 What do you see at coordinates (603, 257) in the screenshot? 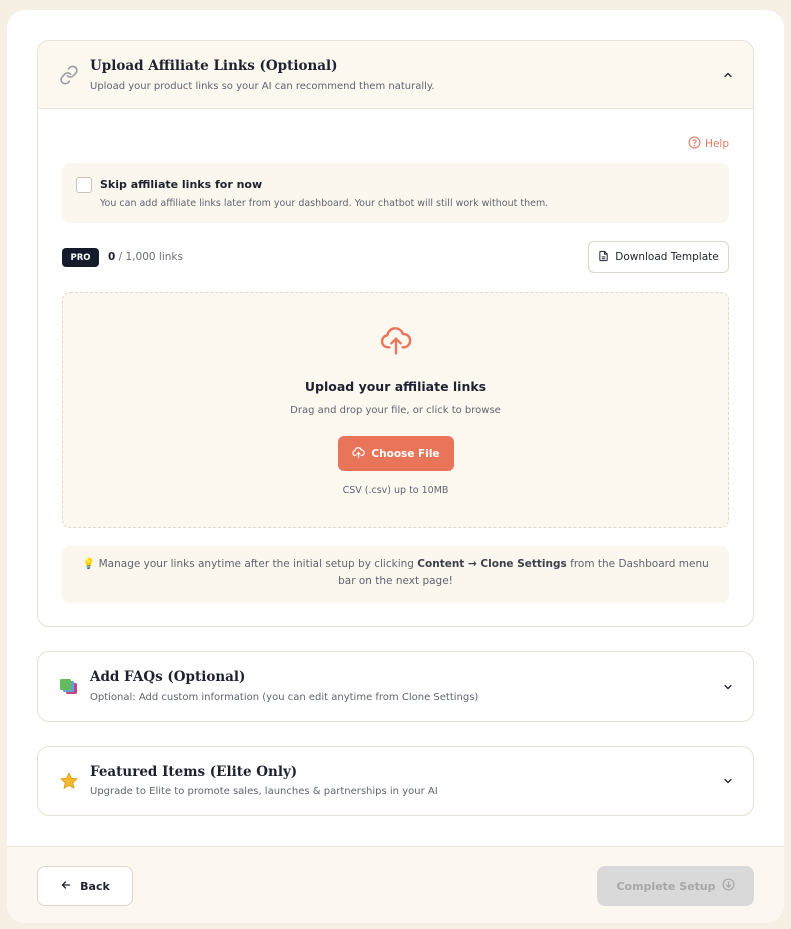
I see `file-icon` at bounding box center [603, 257].